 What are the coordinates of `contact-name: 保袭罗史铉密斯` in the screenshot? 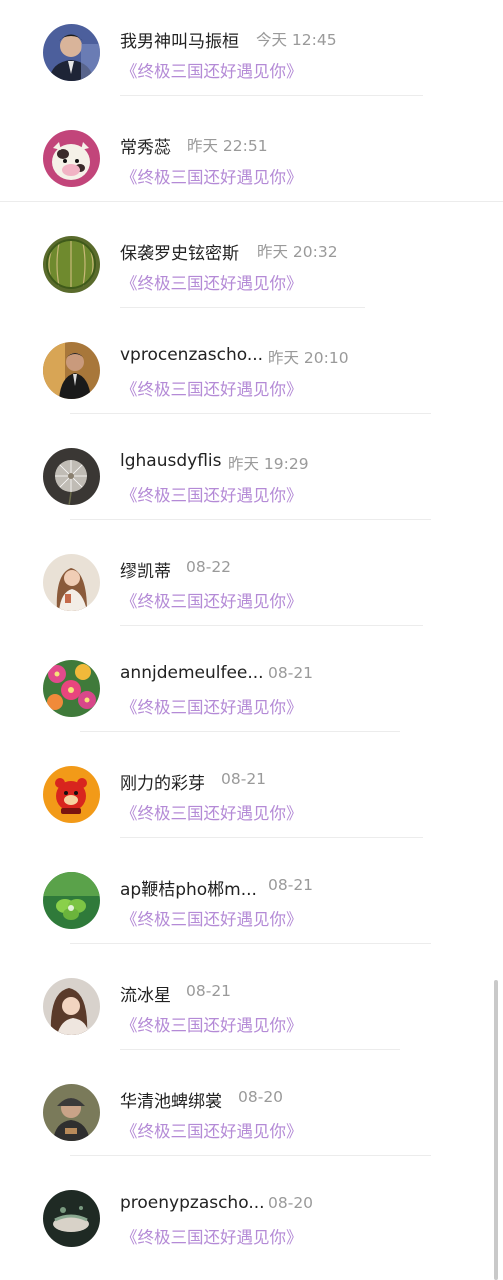 It's located at (179, 254).